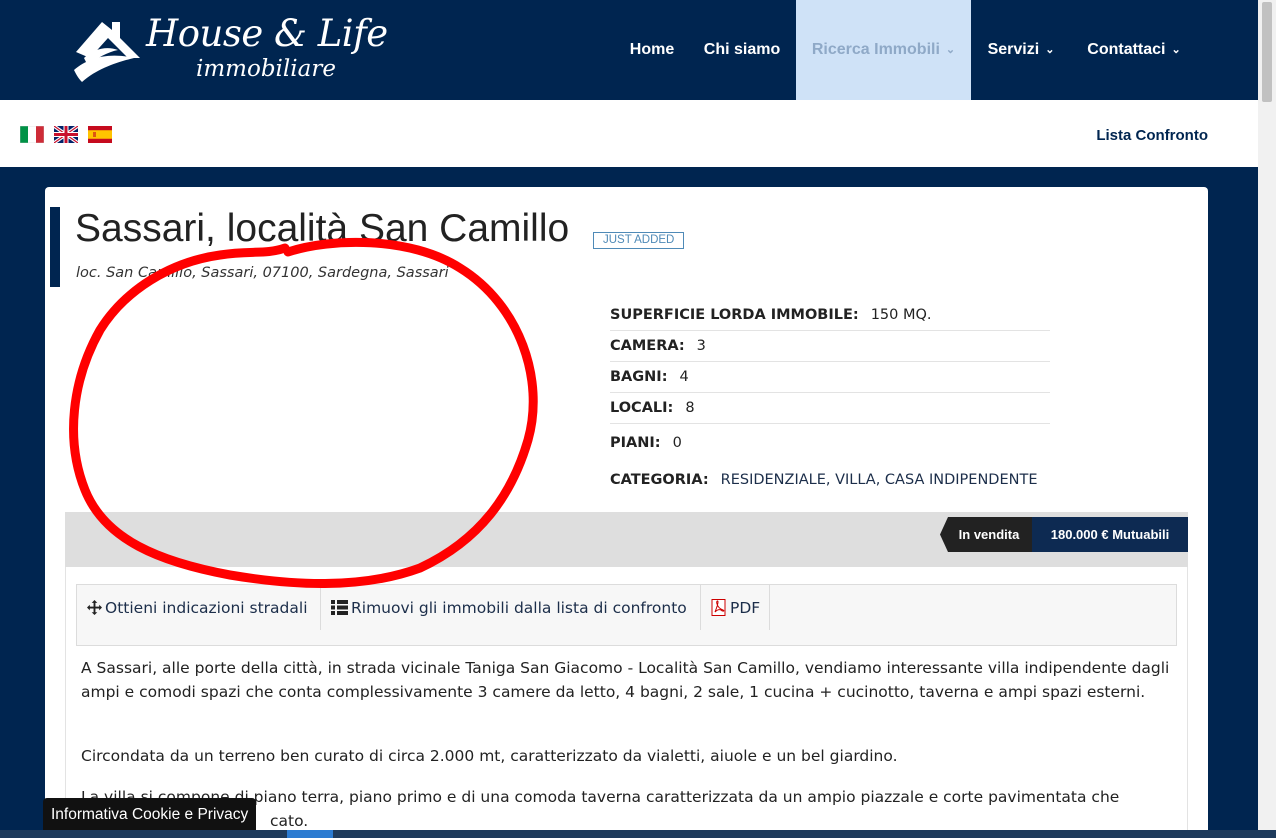  What do you see at coordinates (266, 69) in the screenshot?
I see `brand-subtitle: immobiliare` at bounding box center [266, 69].